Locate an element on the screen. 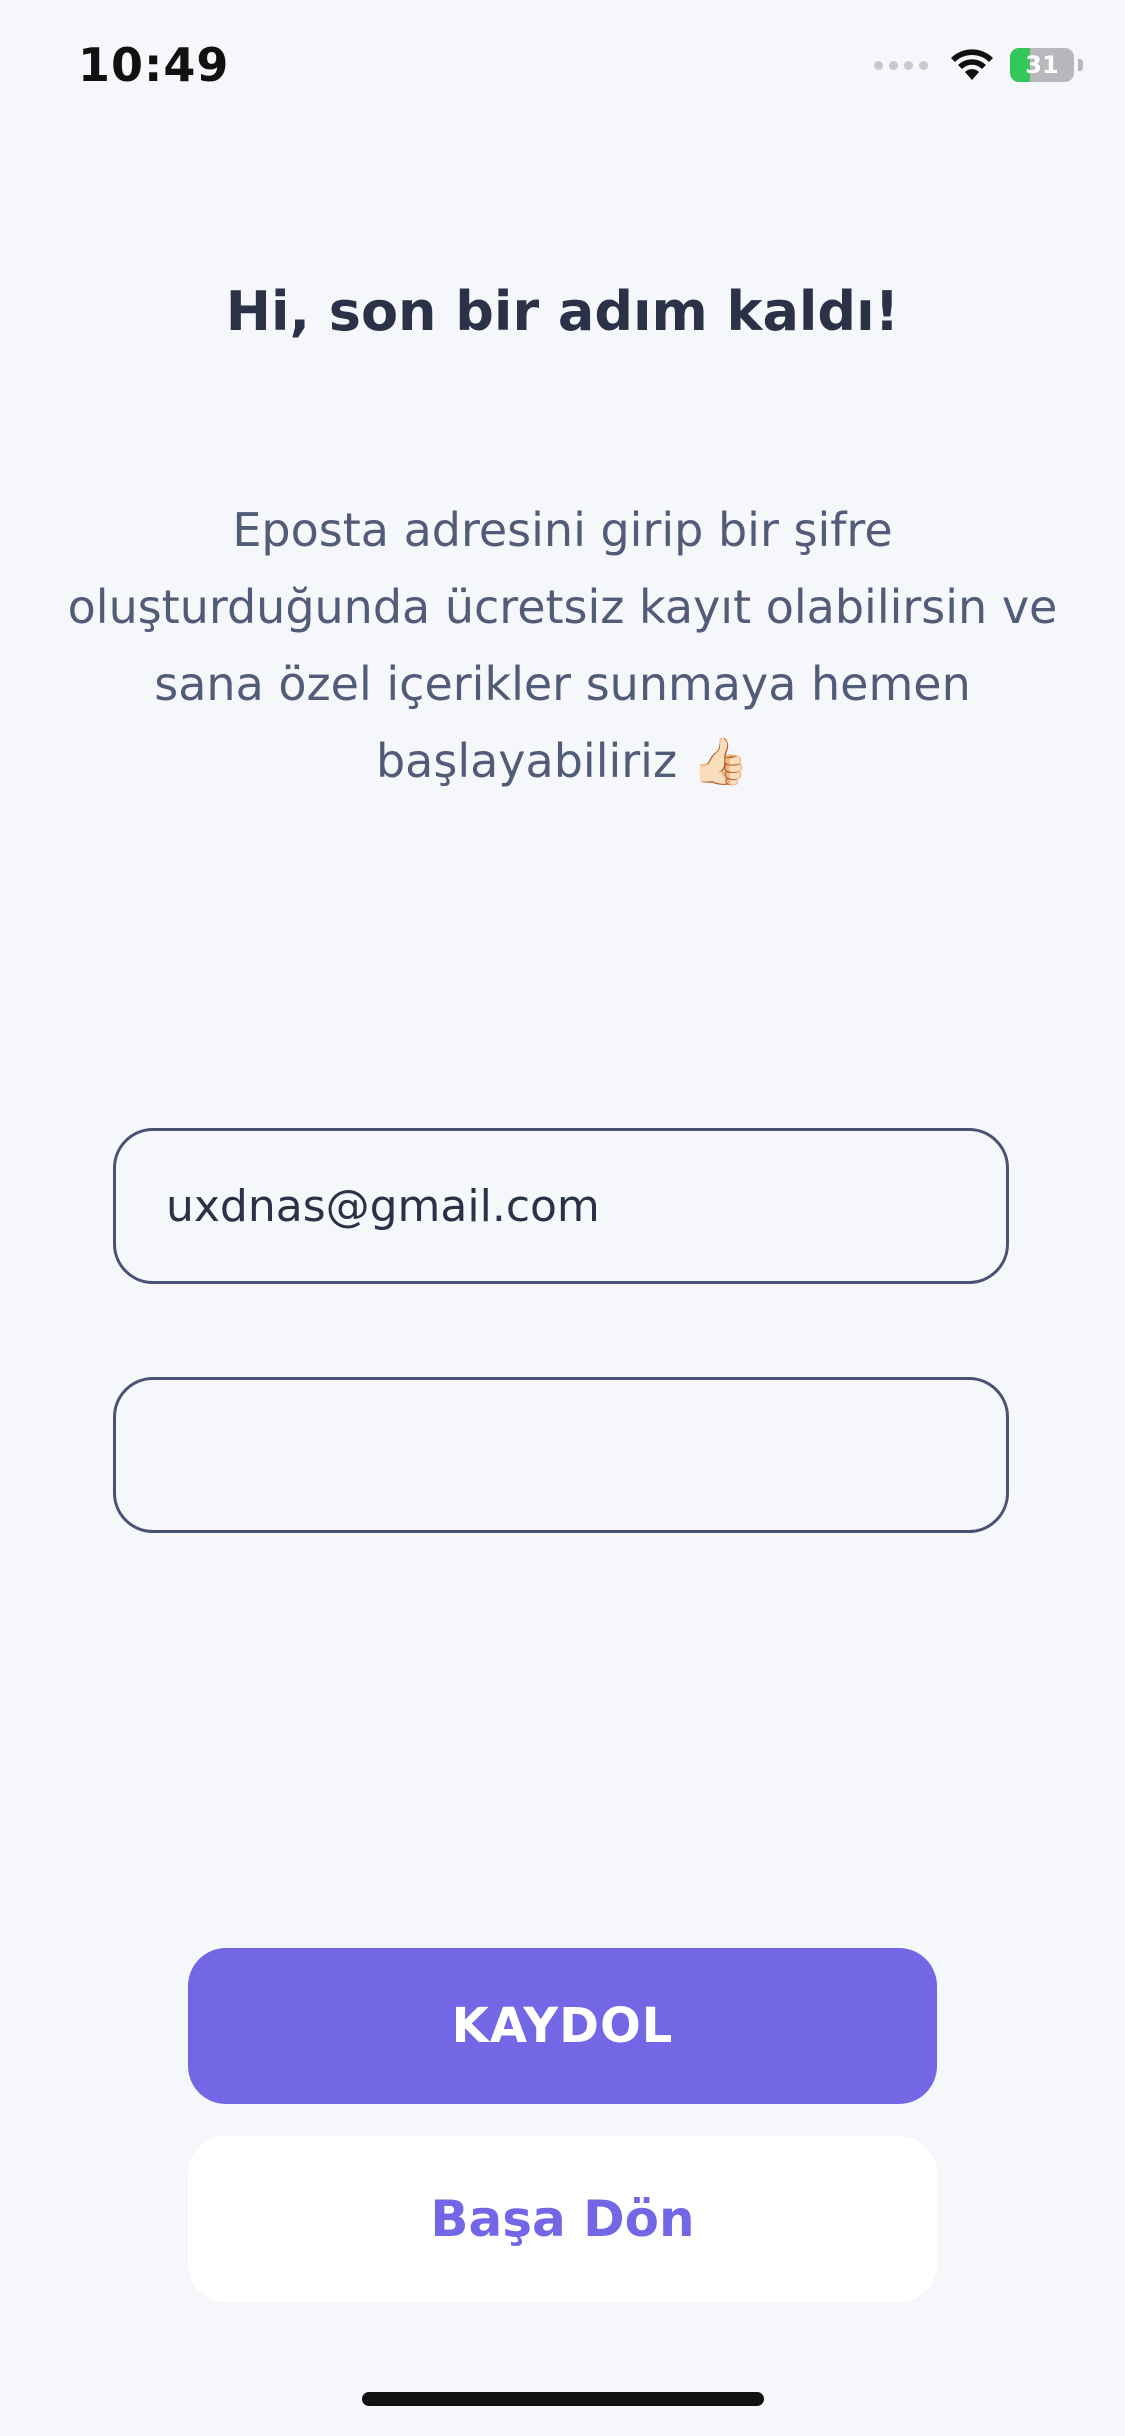 The image size is (1125, 2436). battery-charging-icon: 31 is located at coordinates (1042, 65).